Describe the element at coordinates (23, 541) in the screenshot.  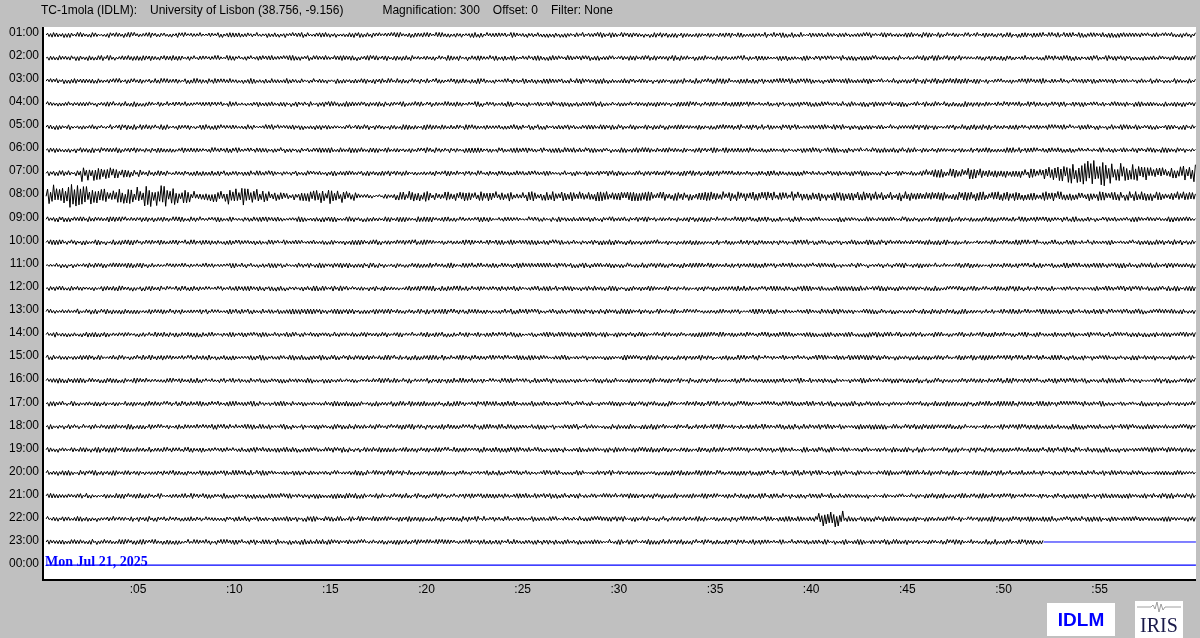
I see `hour-label: 23:00` at that location.